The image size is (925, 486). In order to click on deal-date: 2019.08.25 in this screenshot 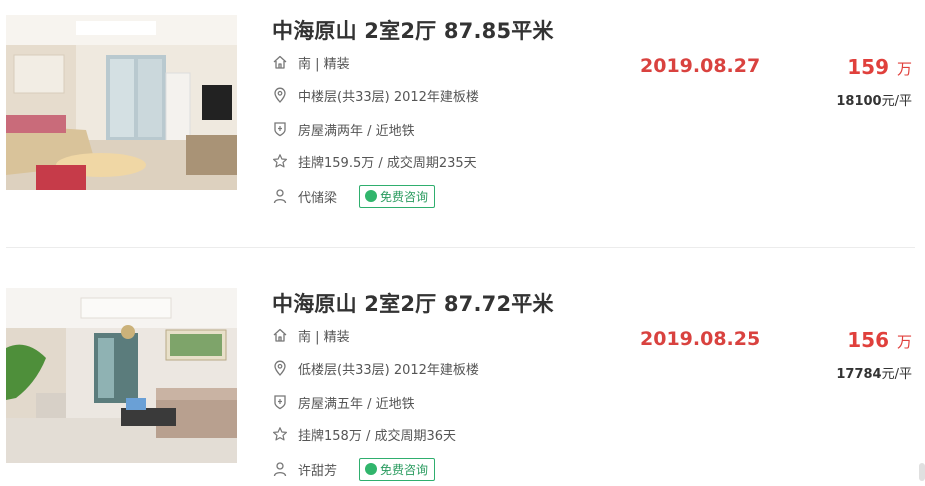, I will do `click(700, 339)`.